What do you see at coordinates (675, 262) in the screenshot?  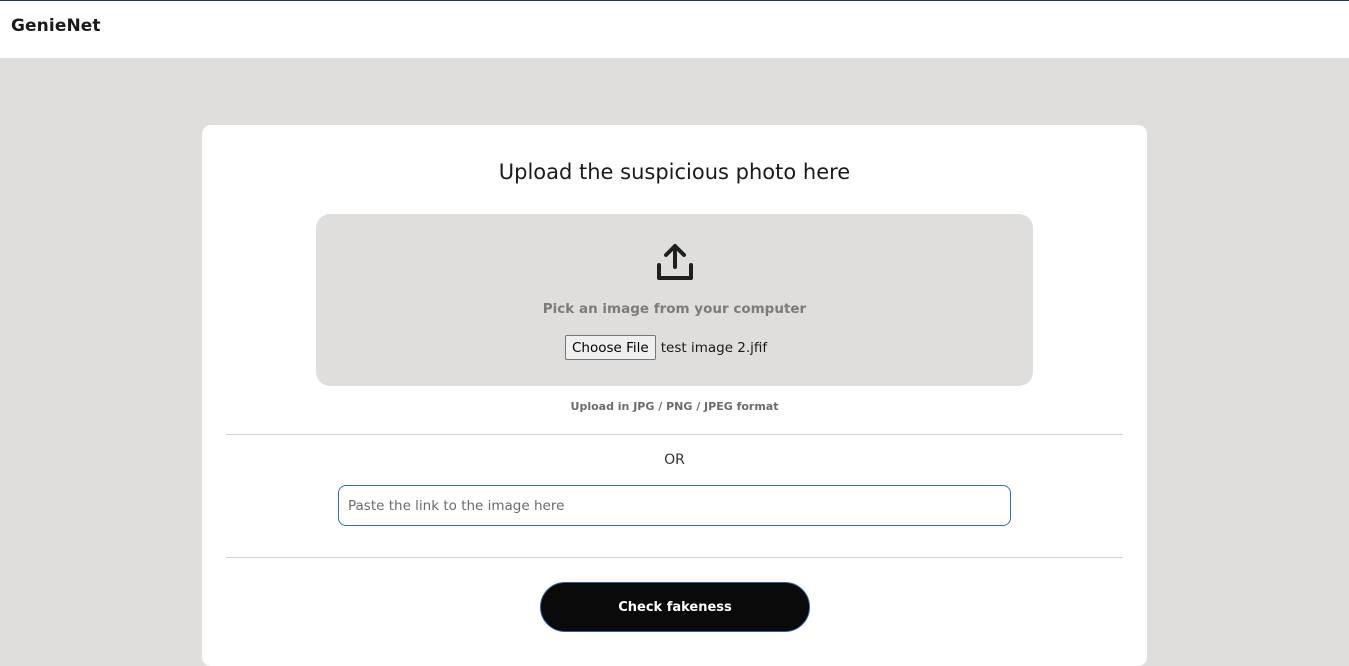 I see `upload-icon` at bounding box center [675, 262].